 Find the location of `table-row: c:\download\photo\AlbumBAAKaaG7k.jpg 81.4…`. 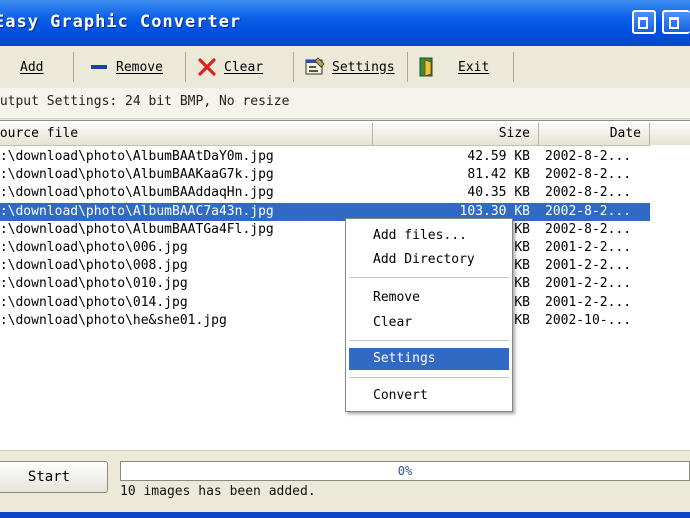

table-row: c:\download\photo\AlbumBAAKaaG7k.jpg 81.4… is located at coordinates (325, 175).